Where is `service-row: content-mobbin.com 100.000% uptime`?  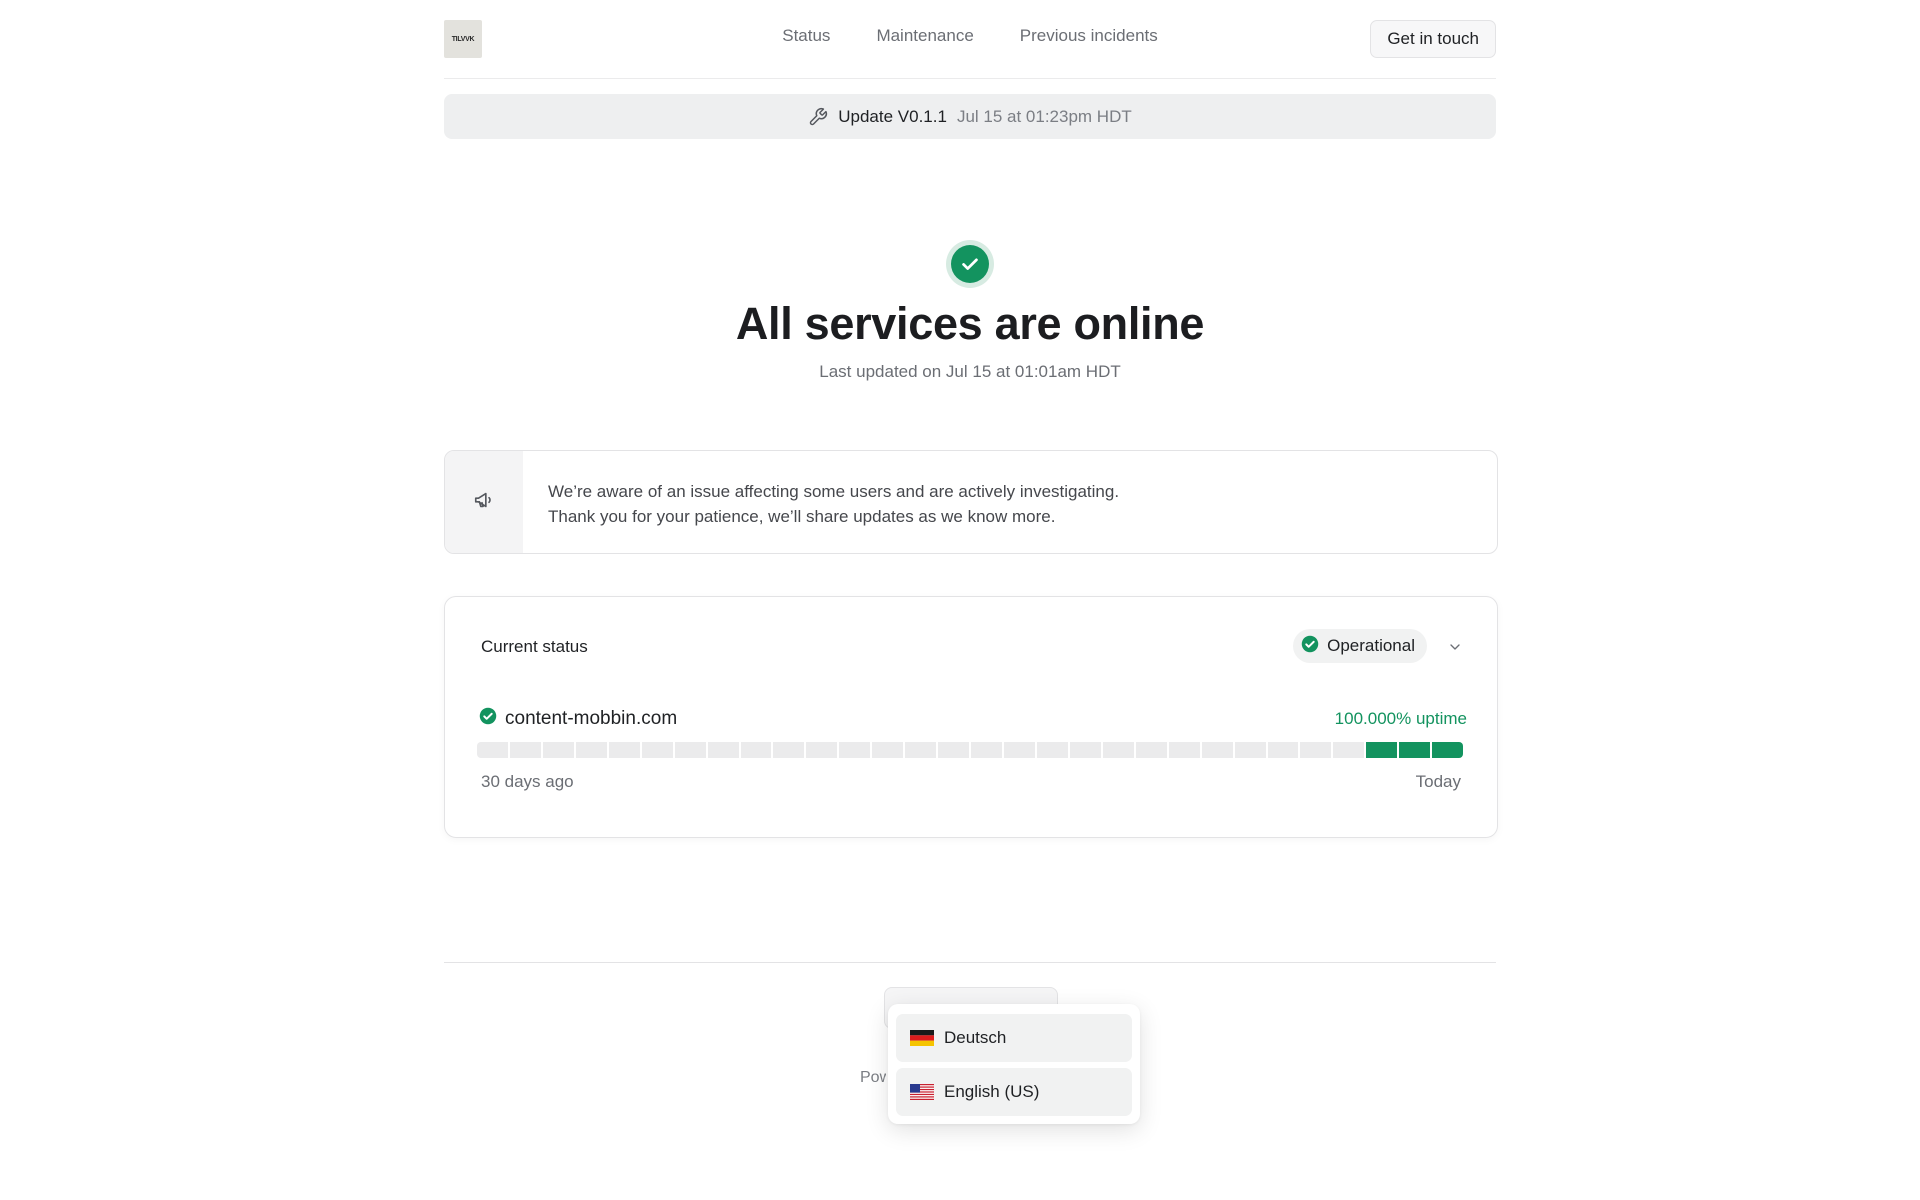 service-row: content-mobbin.com 100.000% uptime is located at coordinates (973, 719).